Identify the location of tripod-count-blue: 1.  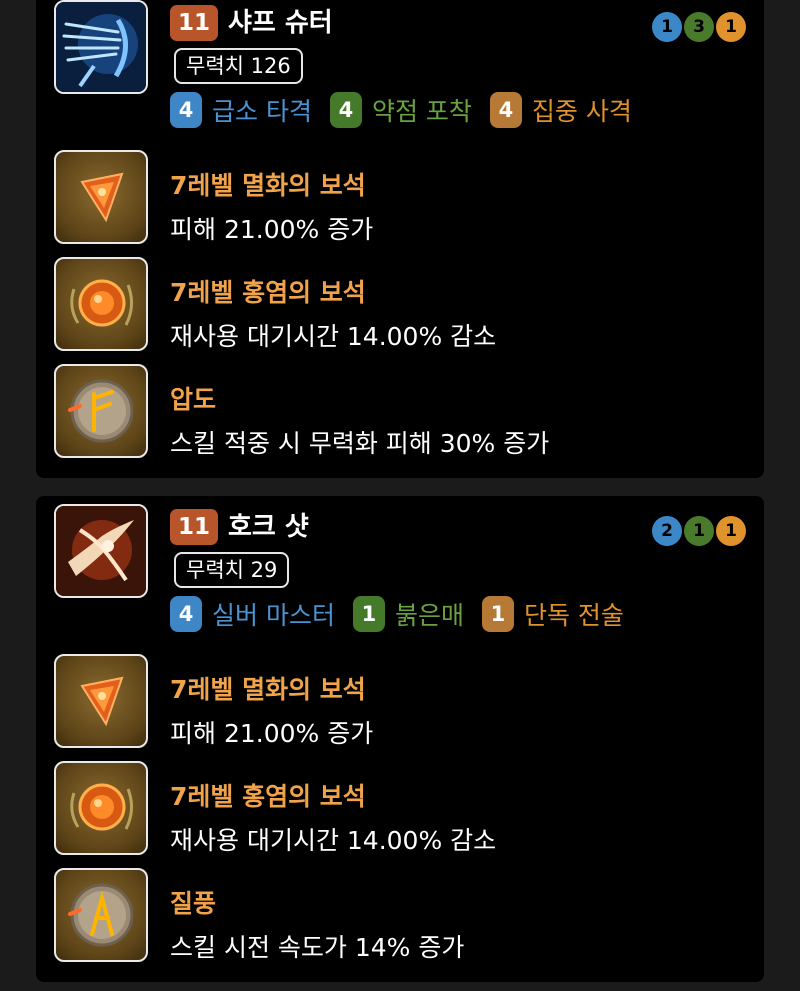
(667, 27).